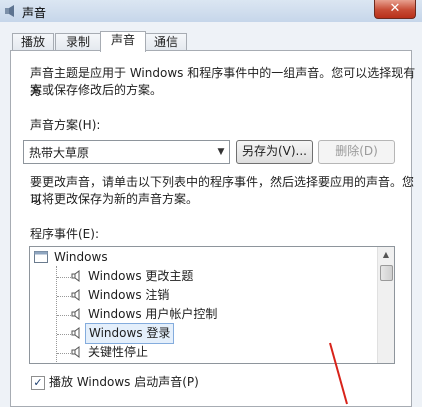  What do you see at coordinates (41, 257) in the screenshot?
I see `windows-group-icon` at bounding box center [41, 257].